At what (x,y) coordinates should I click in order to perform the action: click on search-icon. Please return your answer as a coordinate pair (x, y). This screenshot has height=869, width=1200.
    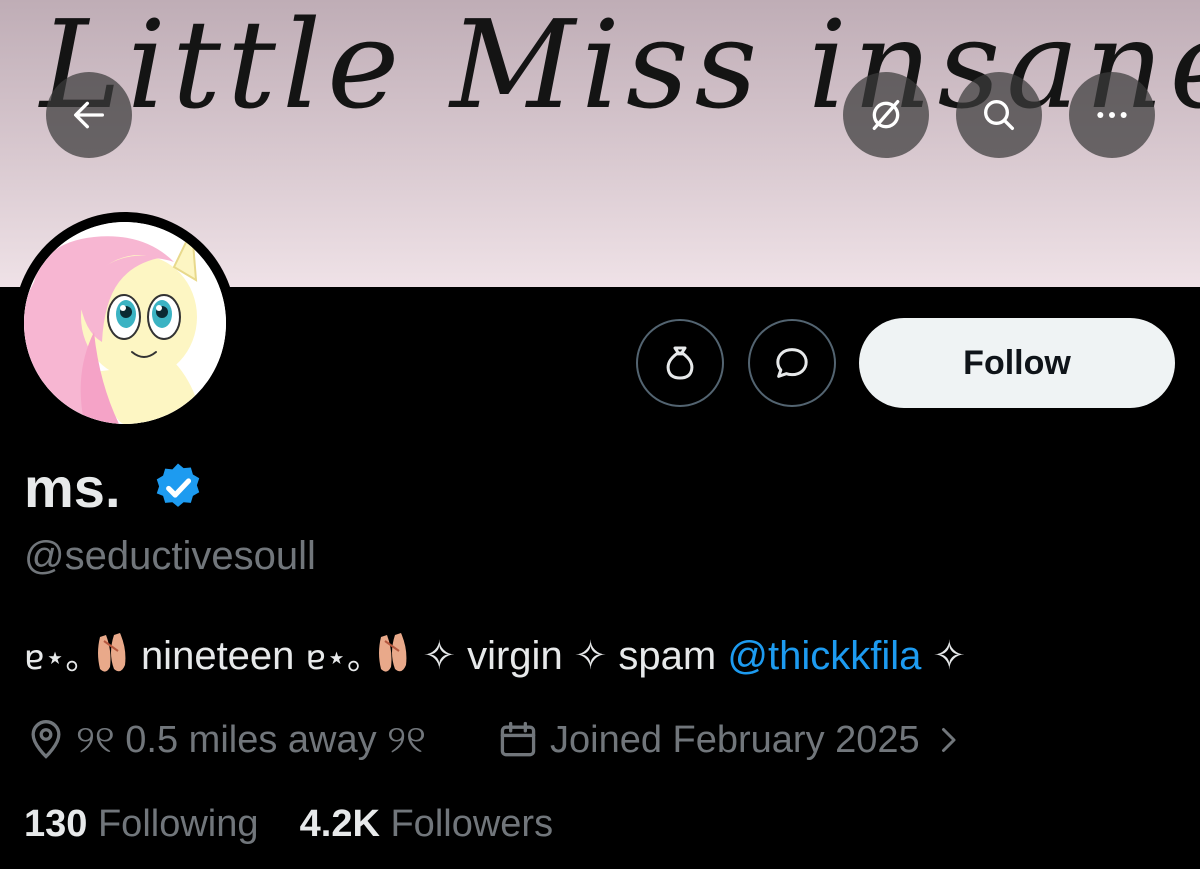
    Looking at the image, I should click on (999, 115).